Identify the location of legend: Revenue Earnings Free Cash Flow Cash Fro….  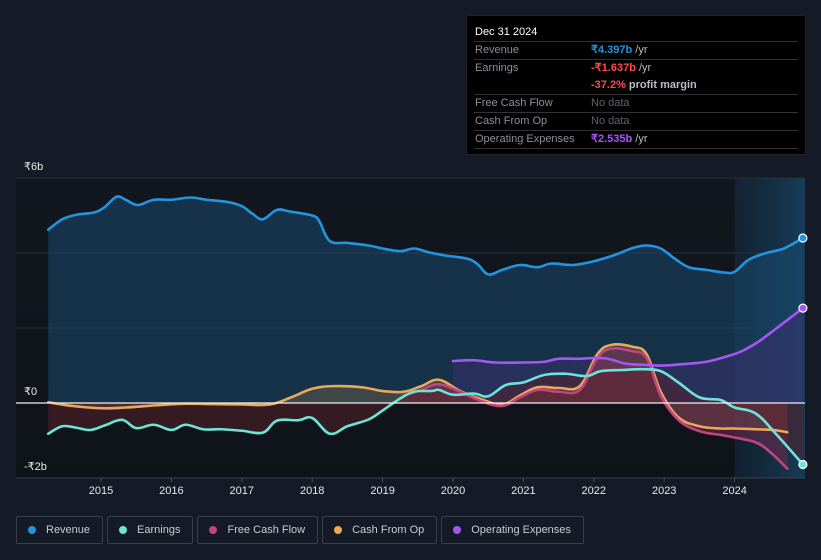
(300, 530).